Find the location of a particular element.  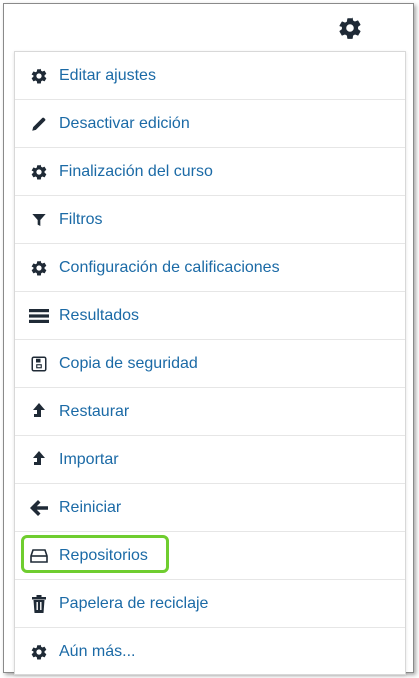

menu-item-importar: Importar is located at coordinates (210, 460).